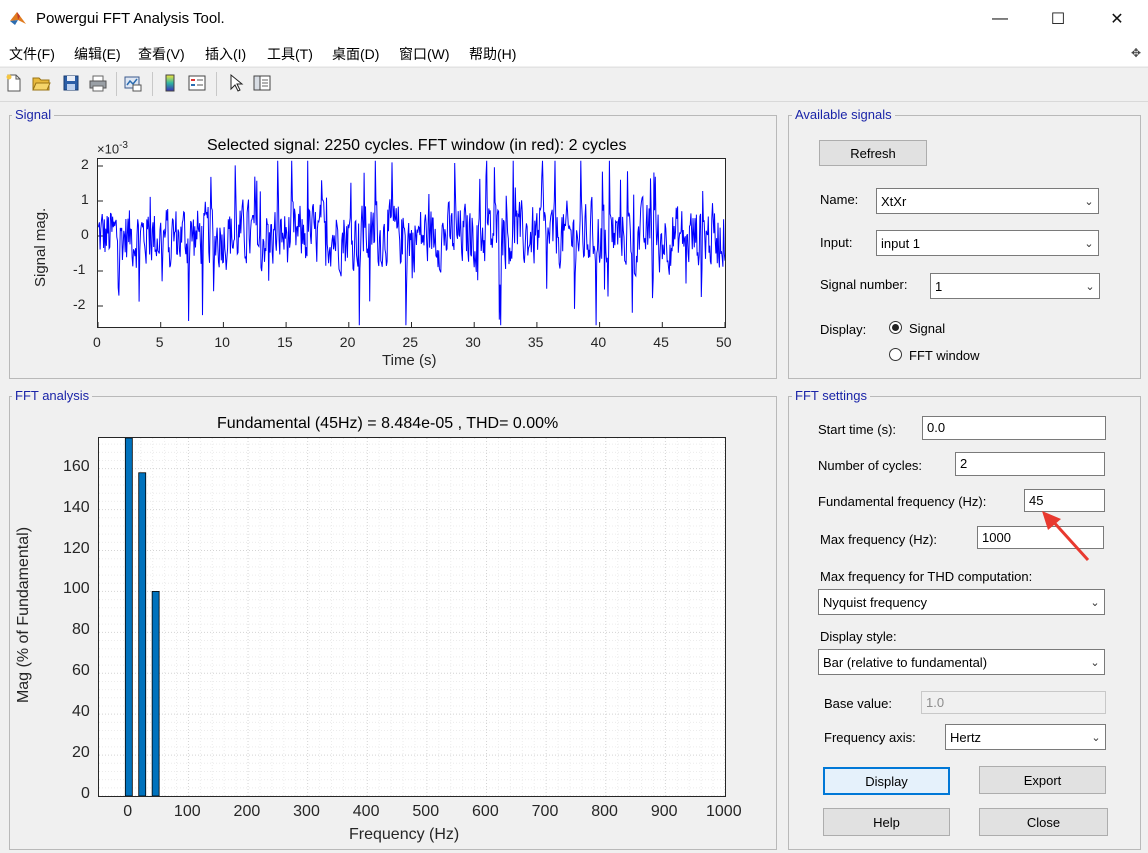 Image resolution: width=1148 pixels, height=853 pixels. What do you see at coordinates (1042, 780) in the screenshot?
I see `export-button: Export` at bounding box center [1042, 780].